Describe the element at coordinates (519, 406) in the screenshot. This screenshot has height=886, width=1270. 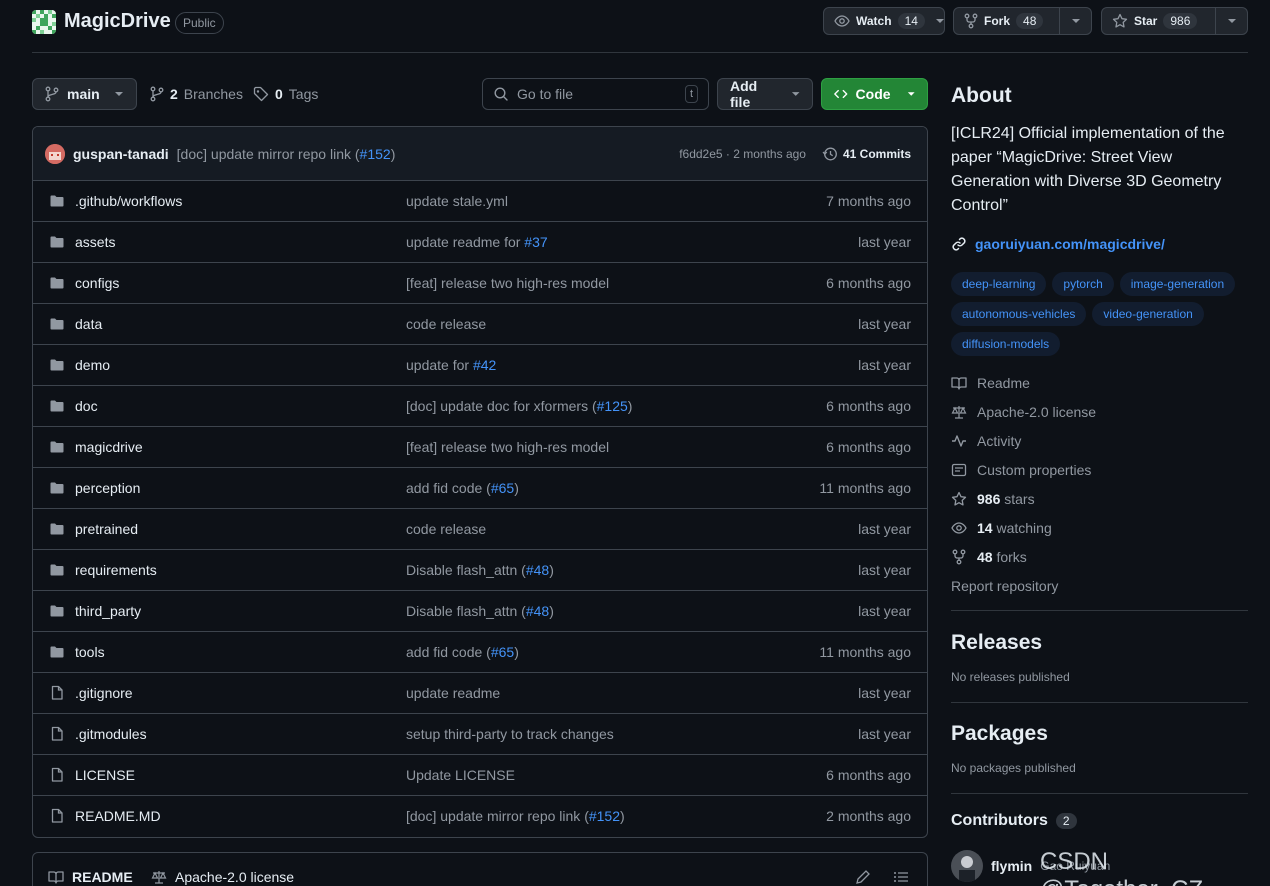
I see `commit-message-link: [doc] update doc for xformers (#125)` at that location.